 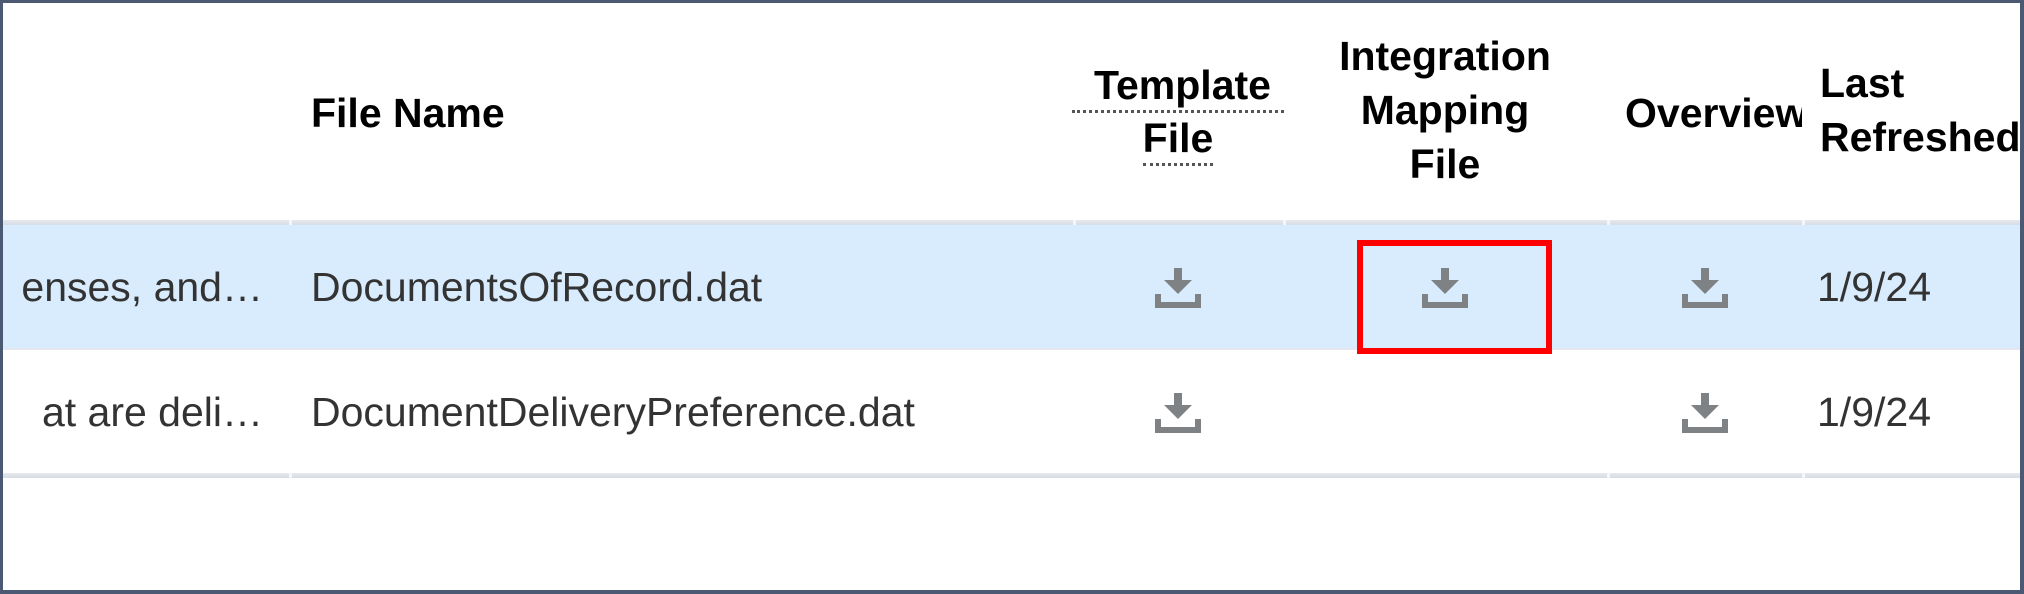 What do you see at coordinates (613, 412) in the screenshot?
I see `file-name-text: DocumentDeliveryPreference.dat` at bounding box center [613, 412].